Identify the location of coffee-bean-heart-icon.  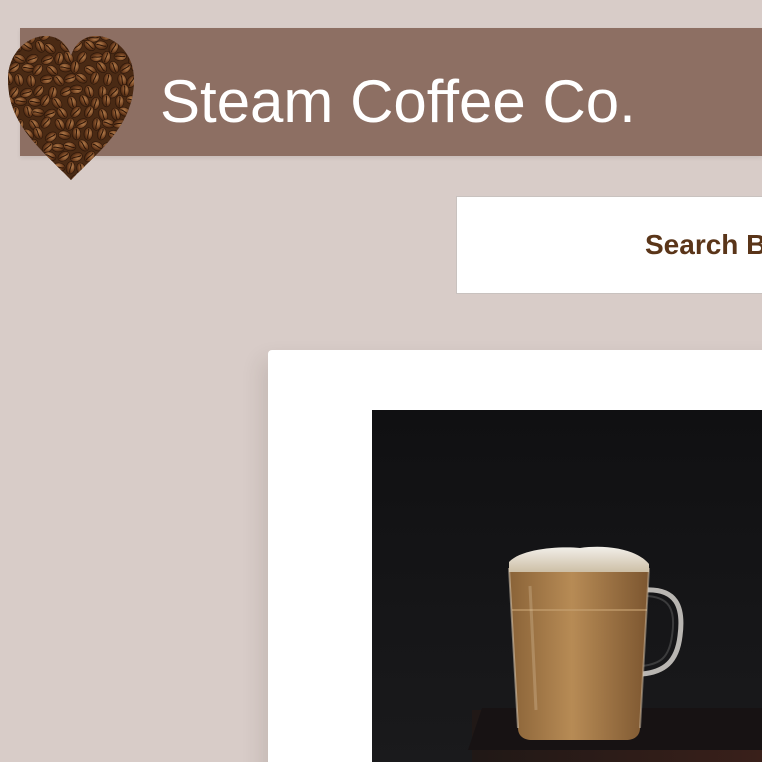
(71, 109).